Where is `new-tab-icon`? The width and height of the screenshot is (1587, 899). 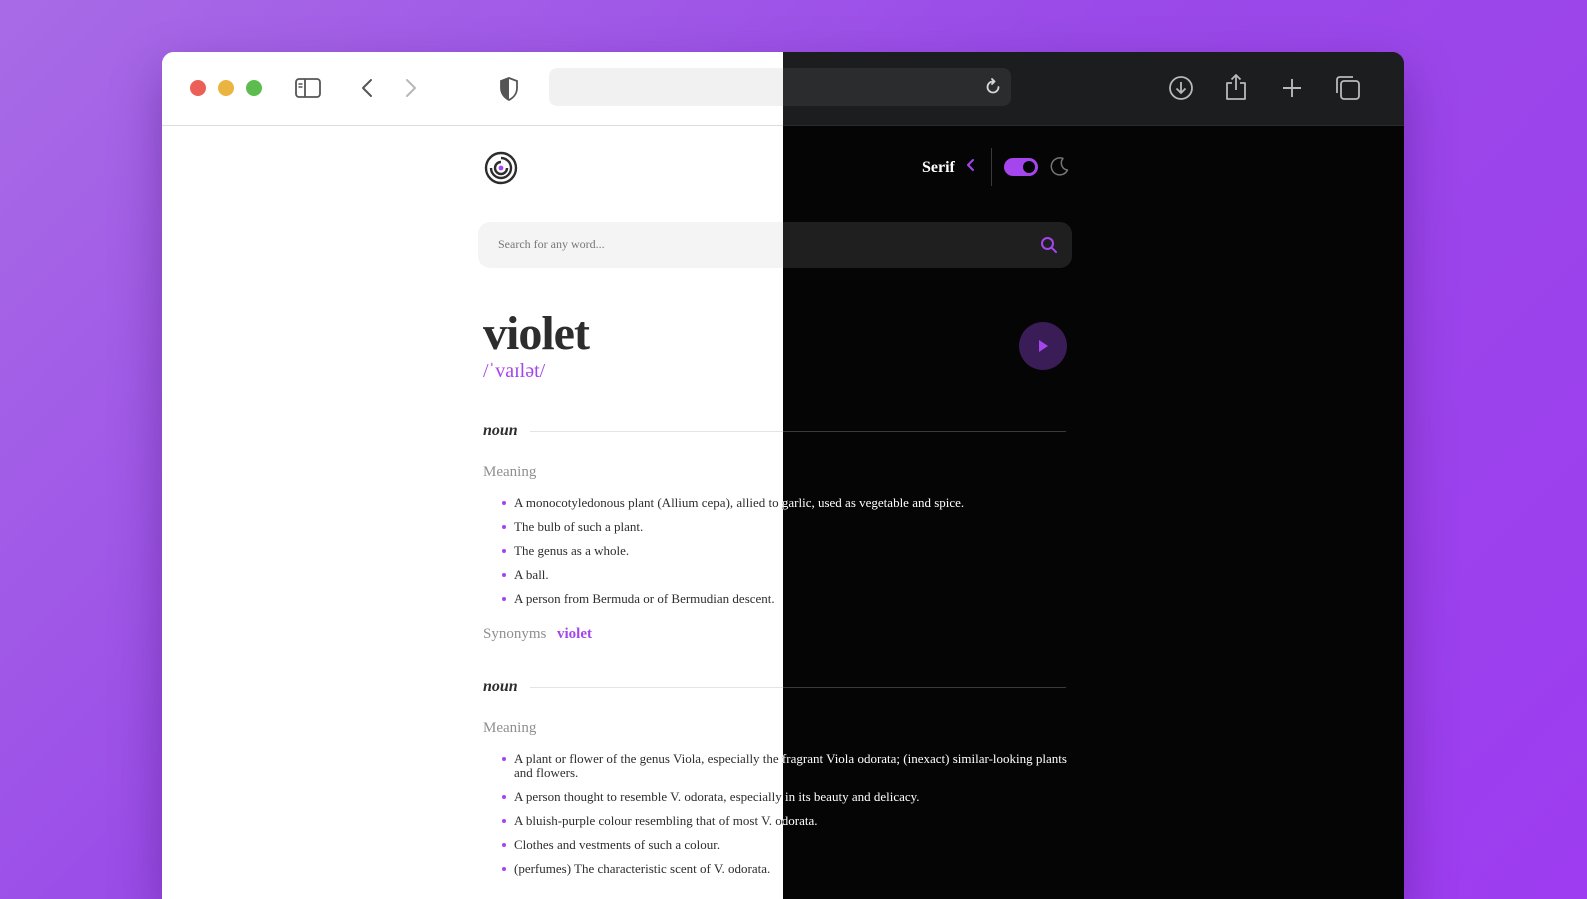
new-tab-icon is located at coordinates (1292, 88).